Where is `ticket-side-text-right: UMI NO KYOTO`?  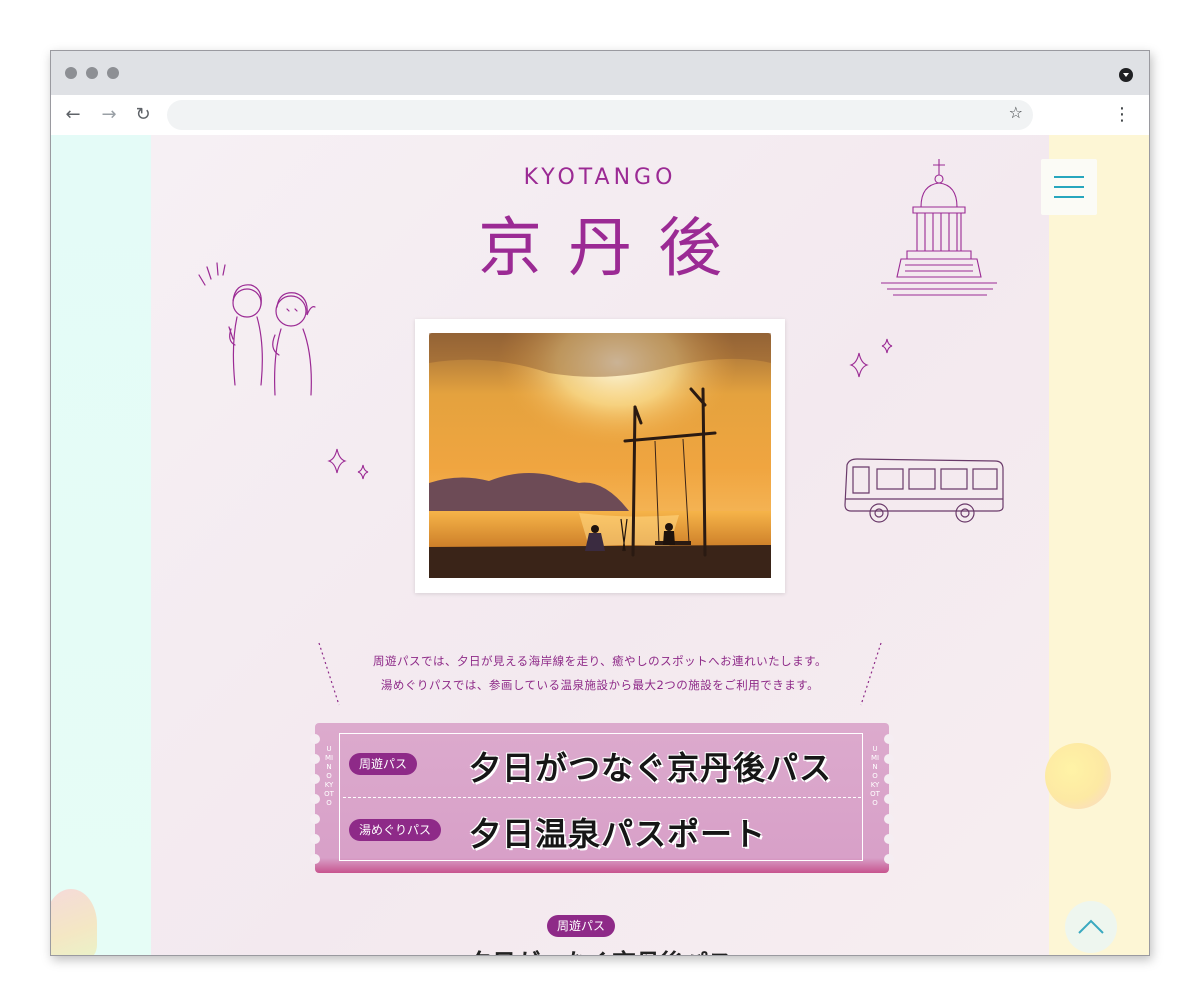 ticket-side-text-right: UMI NO KYOTO is located at coordinates (875, 776).